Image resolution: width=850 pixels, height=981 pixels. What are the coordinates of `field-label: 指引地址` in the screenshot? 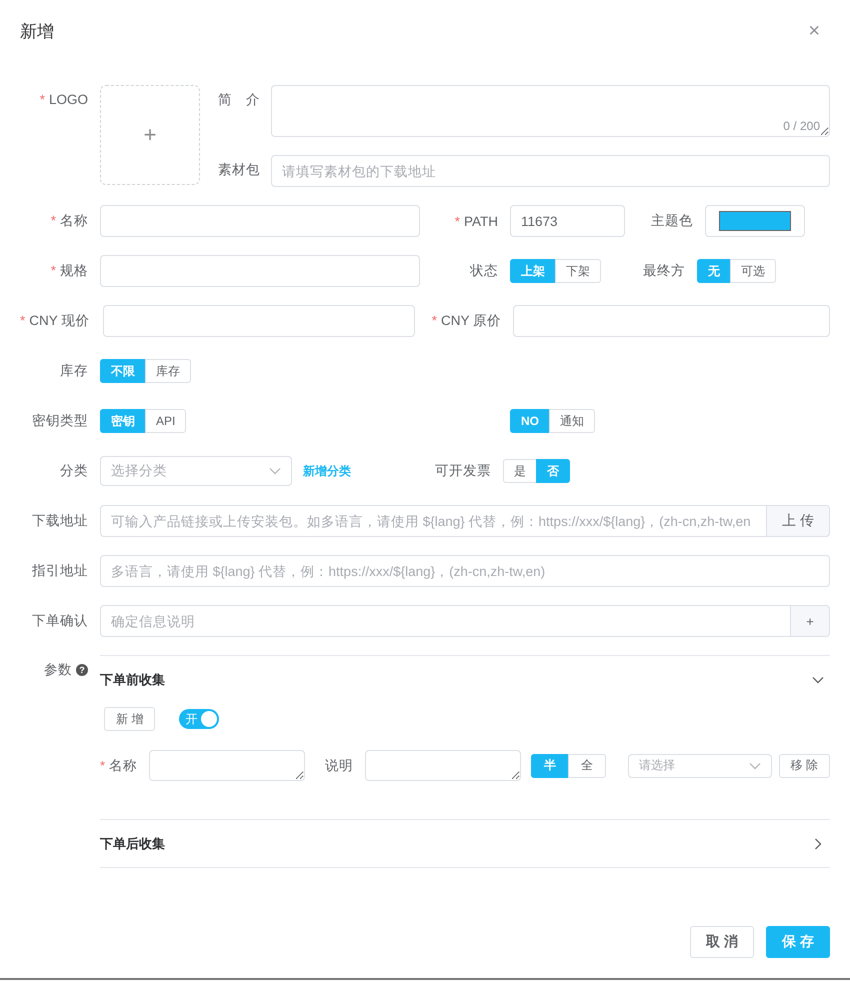 It's located at (60, 570).